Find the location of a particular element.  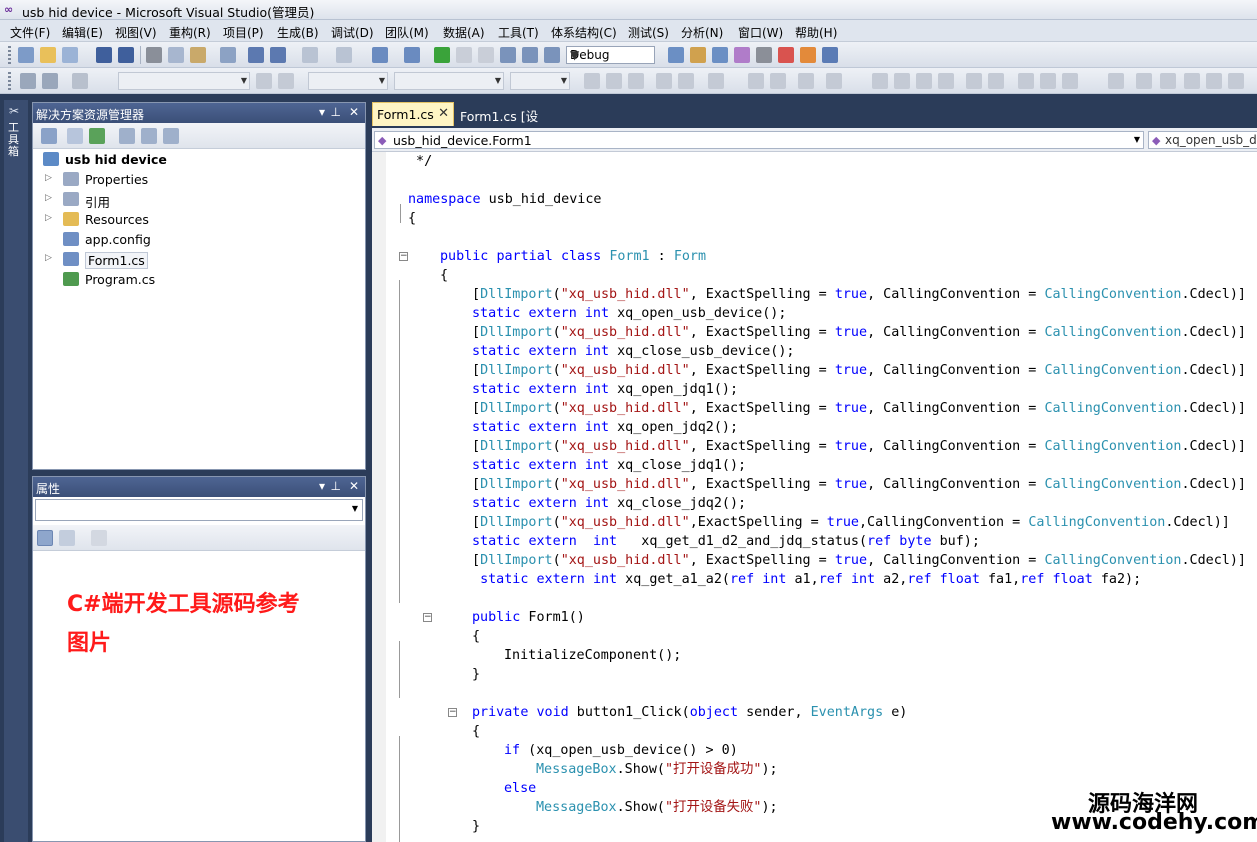

tab-form1-designer: Form1.cs [设计] is located at coordinates (506, 122).